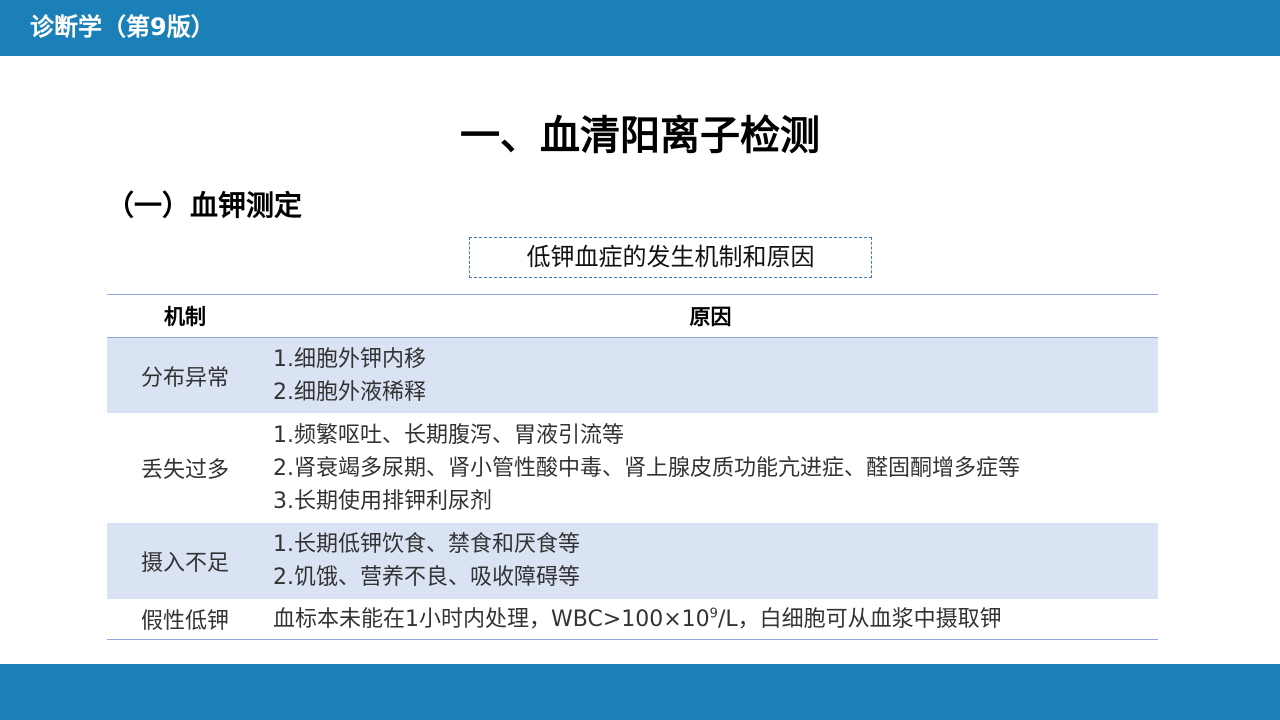  What do you see at coordinates (670, 257) in the screenshot?
I see `table-caption: 低钾血症的发生机制和原因` at bounding box center [670, 257].